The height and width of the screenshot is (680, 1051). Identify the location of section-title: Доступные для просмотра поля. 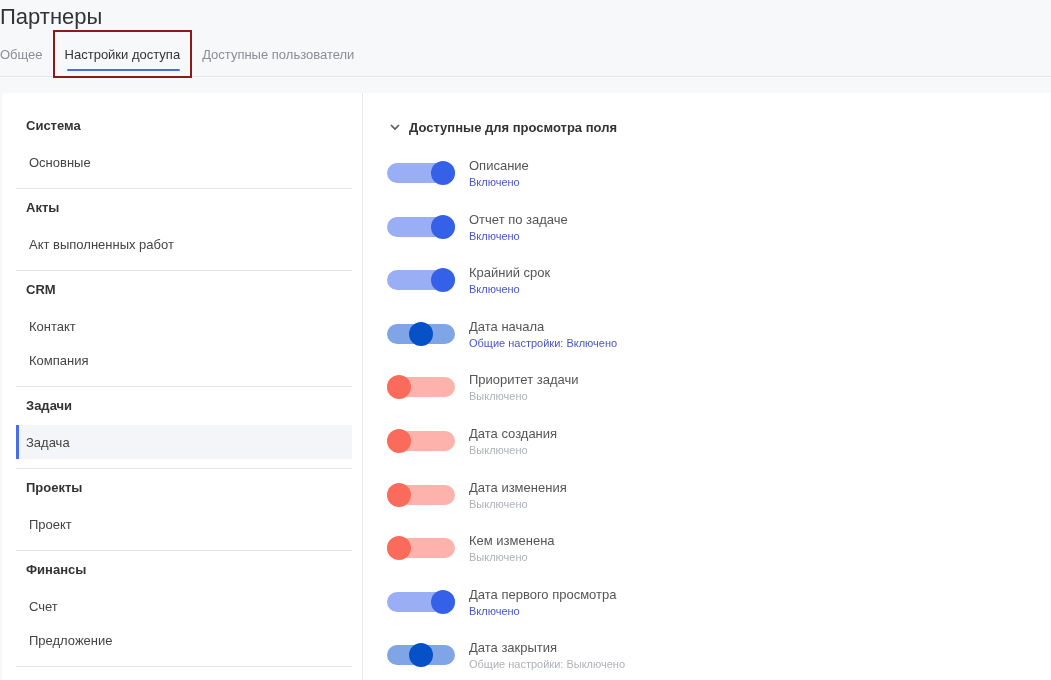
(513, 127).